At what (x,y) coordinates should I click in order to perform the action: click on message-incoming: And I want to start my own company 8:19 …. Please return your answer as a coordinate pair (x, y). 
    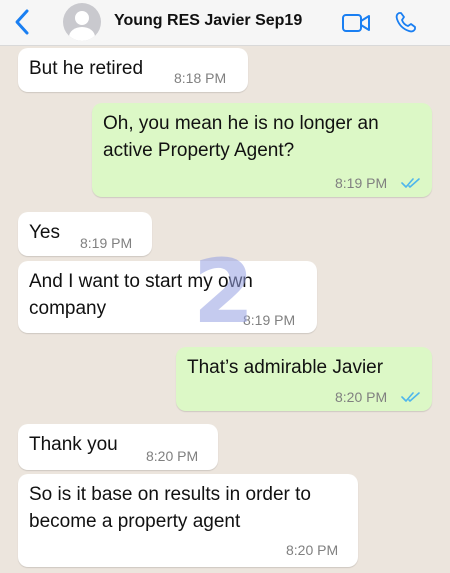
    Looking at the image, I should click on (167, 297).